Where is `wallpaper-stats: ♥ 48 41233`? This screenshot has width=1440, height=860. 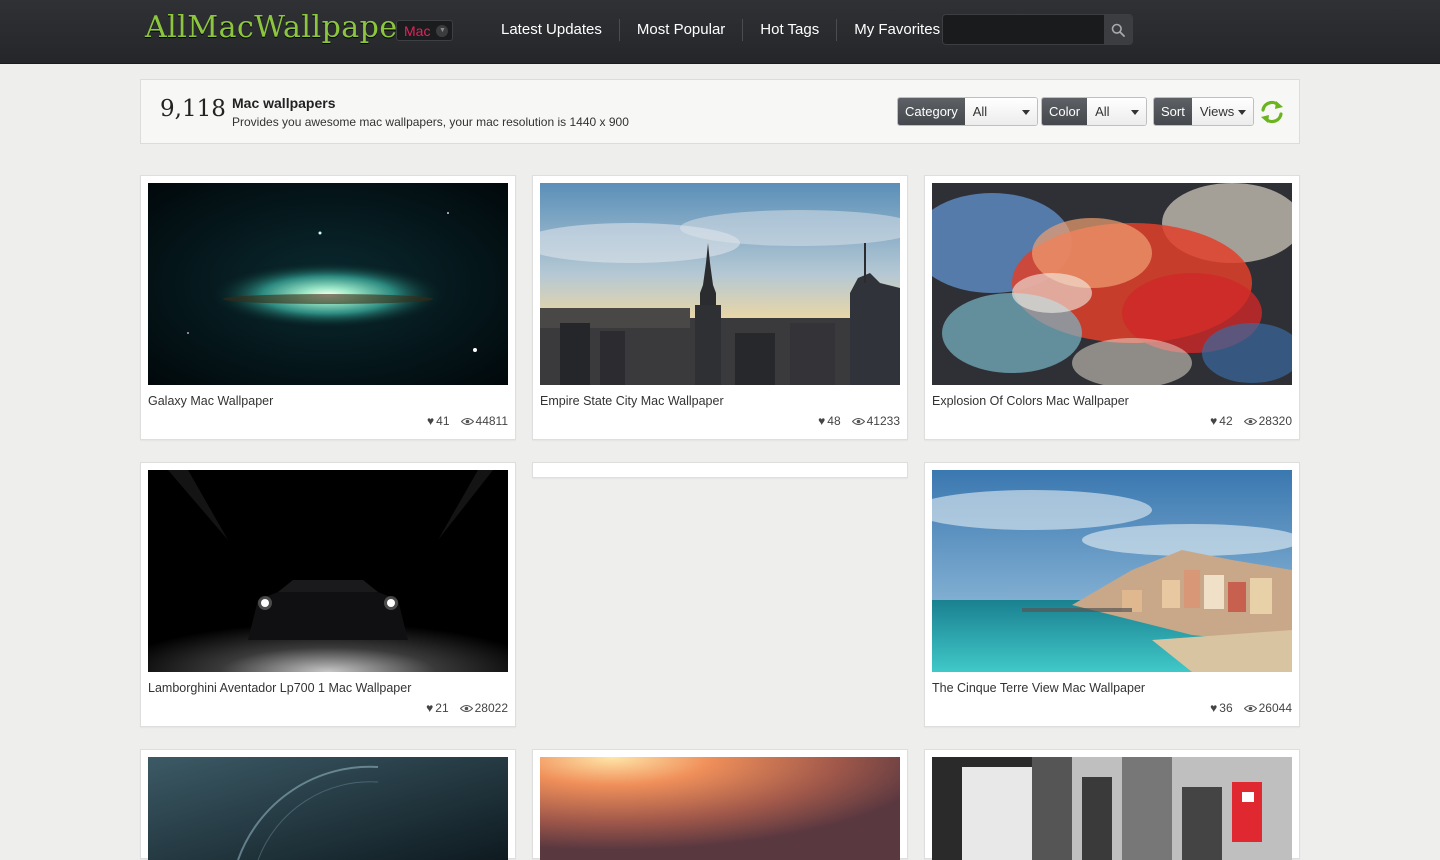 wallpaper-stats: ♥ 48 41233 is located at coordinates (859, 421).